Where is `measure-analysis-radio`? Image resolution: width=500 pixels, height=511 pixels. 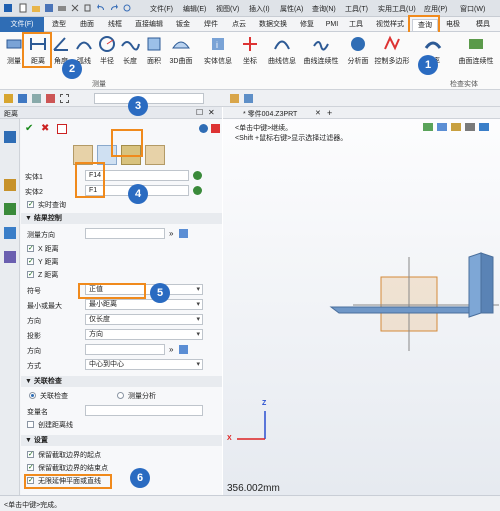
measure-analysis-radio is located at coordinates (120, 395).